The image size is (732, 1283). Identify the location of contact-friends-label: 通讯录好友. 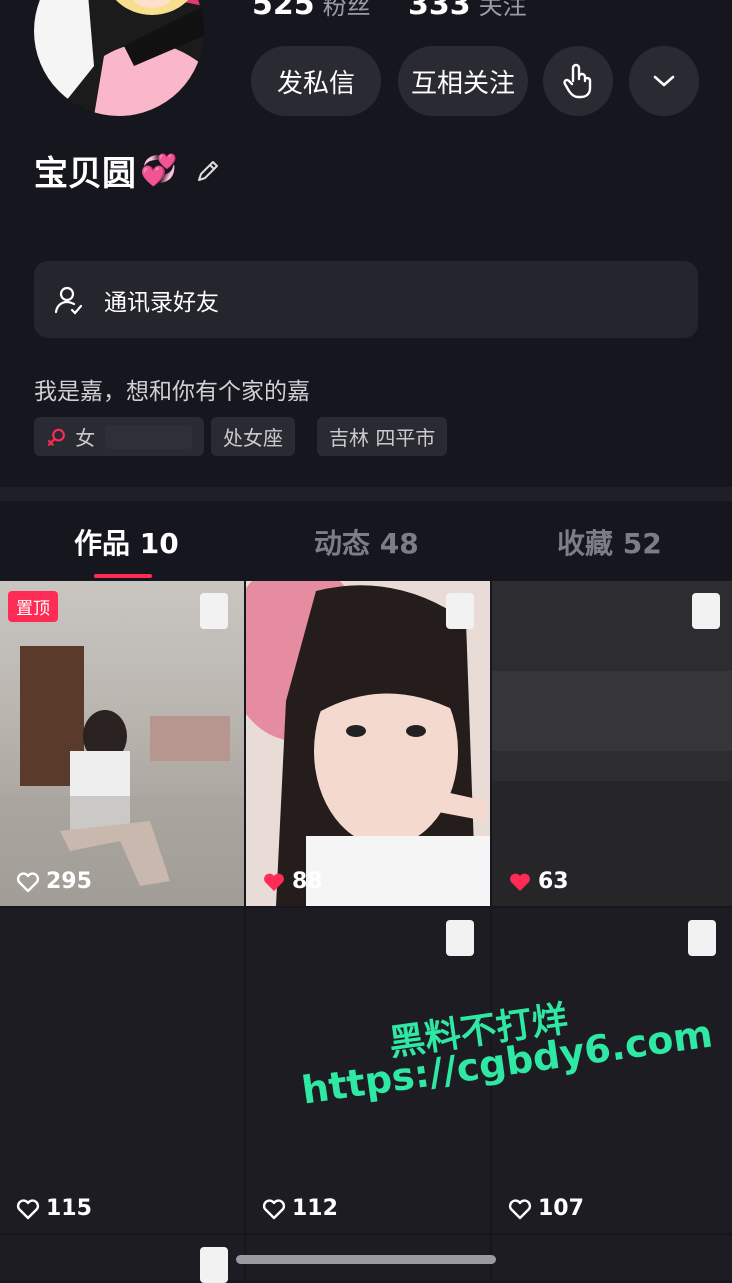
(161, 302).